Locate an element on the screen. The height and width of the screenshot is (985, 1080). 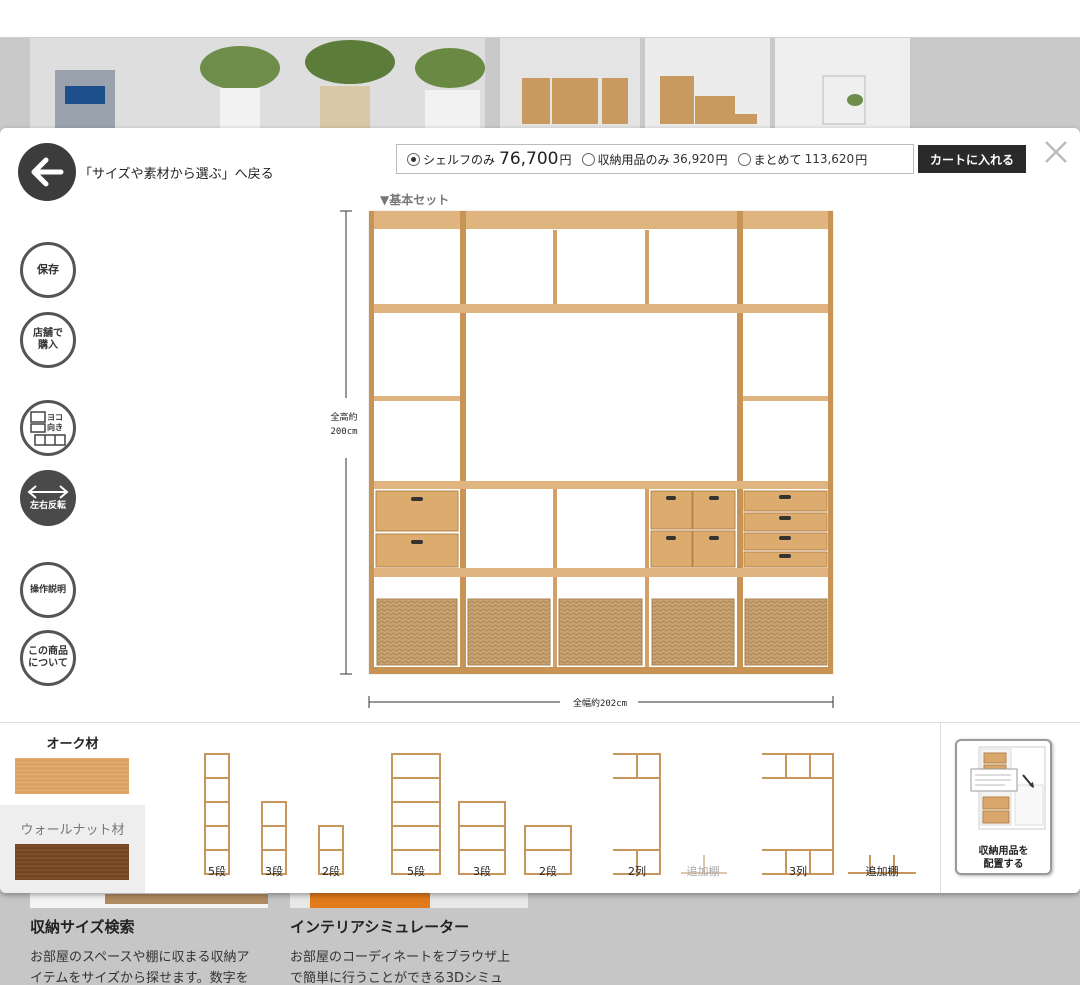
about-label-2: について is located at coordinates (48, 663).